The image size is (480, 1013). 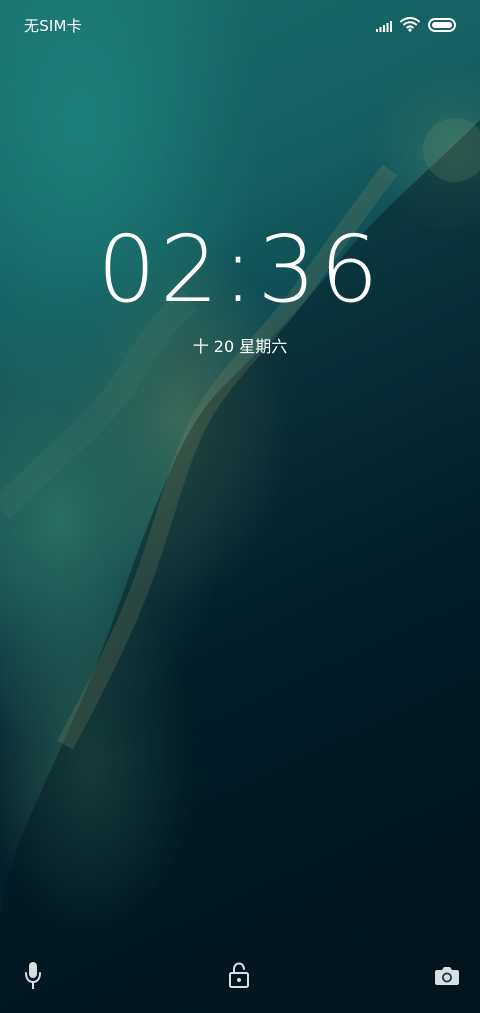 What do you see at coordinates (240, 346) in the screenshot?
I see `date-display: 十 20 星期六` at bounding box center [240, 346].